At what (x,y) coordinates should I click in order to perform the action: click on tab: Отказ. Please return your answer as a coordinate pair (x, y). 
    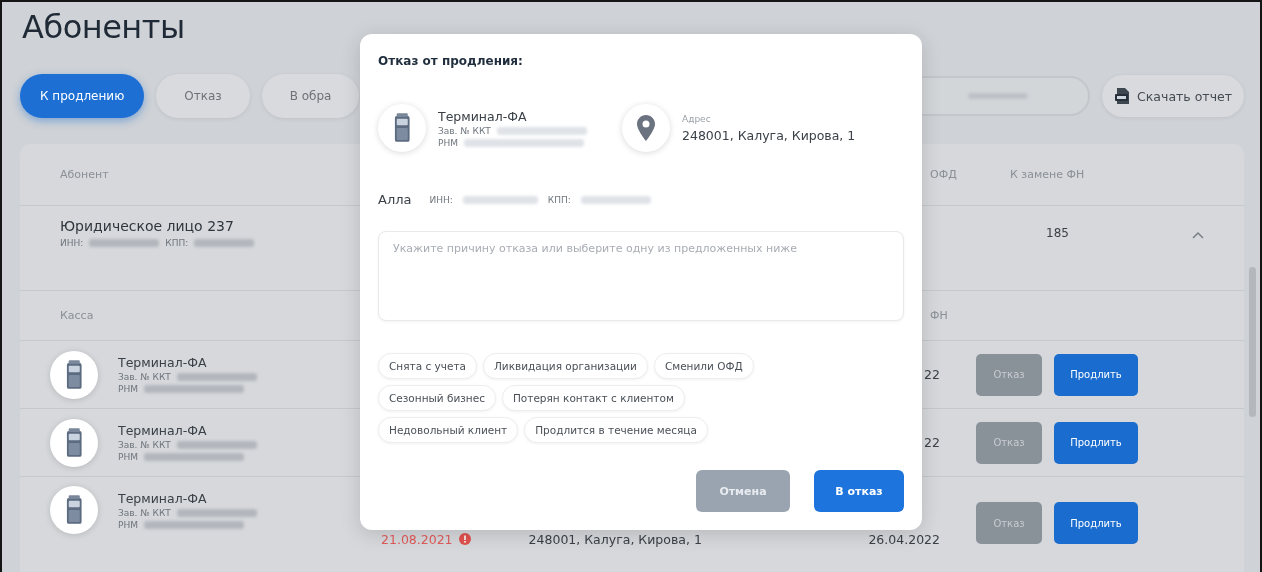
    Looking at the image, I should click on (203, 96).